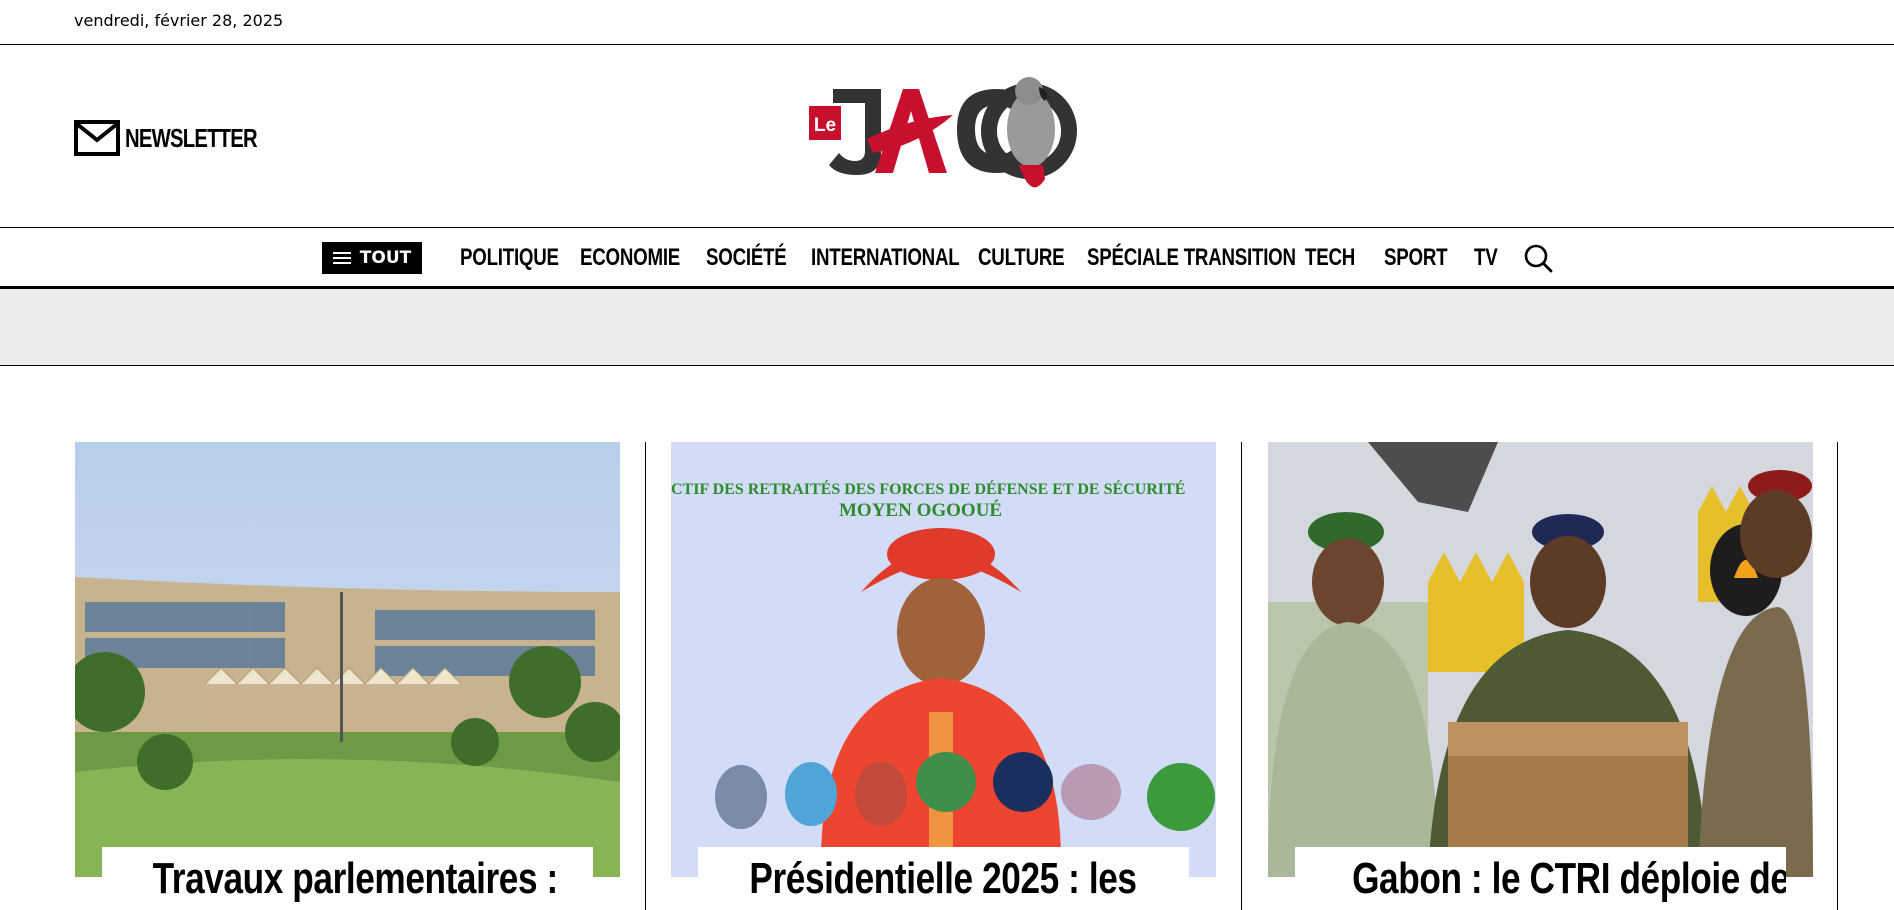 This screenshot has height=910, width=1894. I want to click on article-title-box: Travaux parlementaires :, so click(347, 878).